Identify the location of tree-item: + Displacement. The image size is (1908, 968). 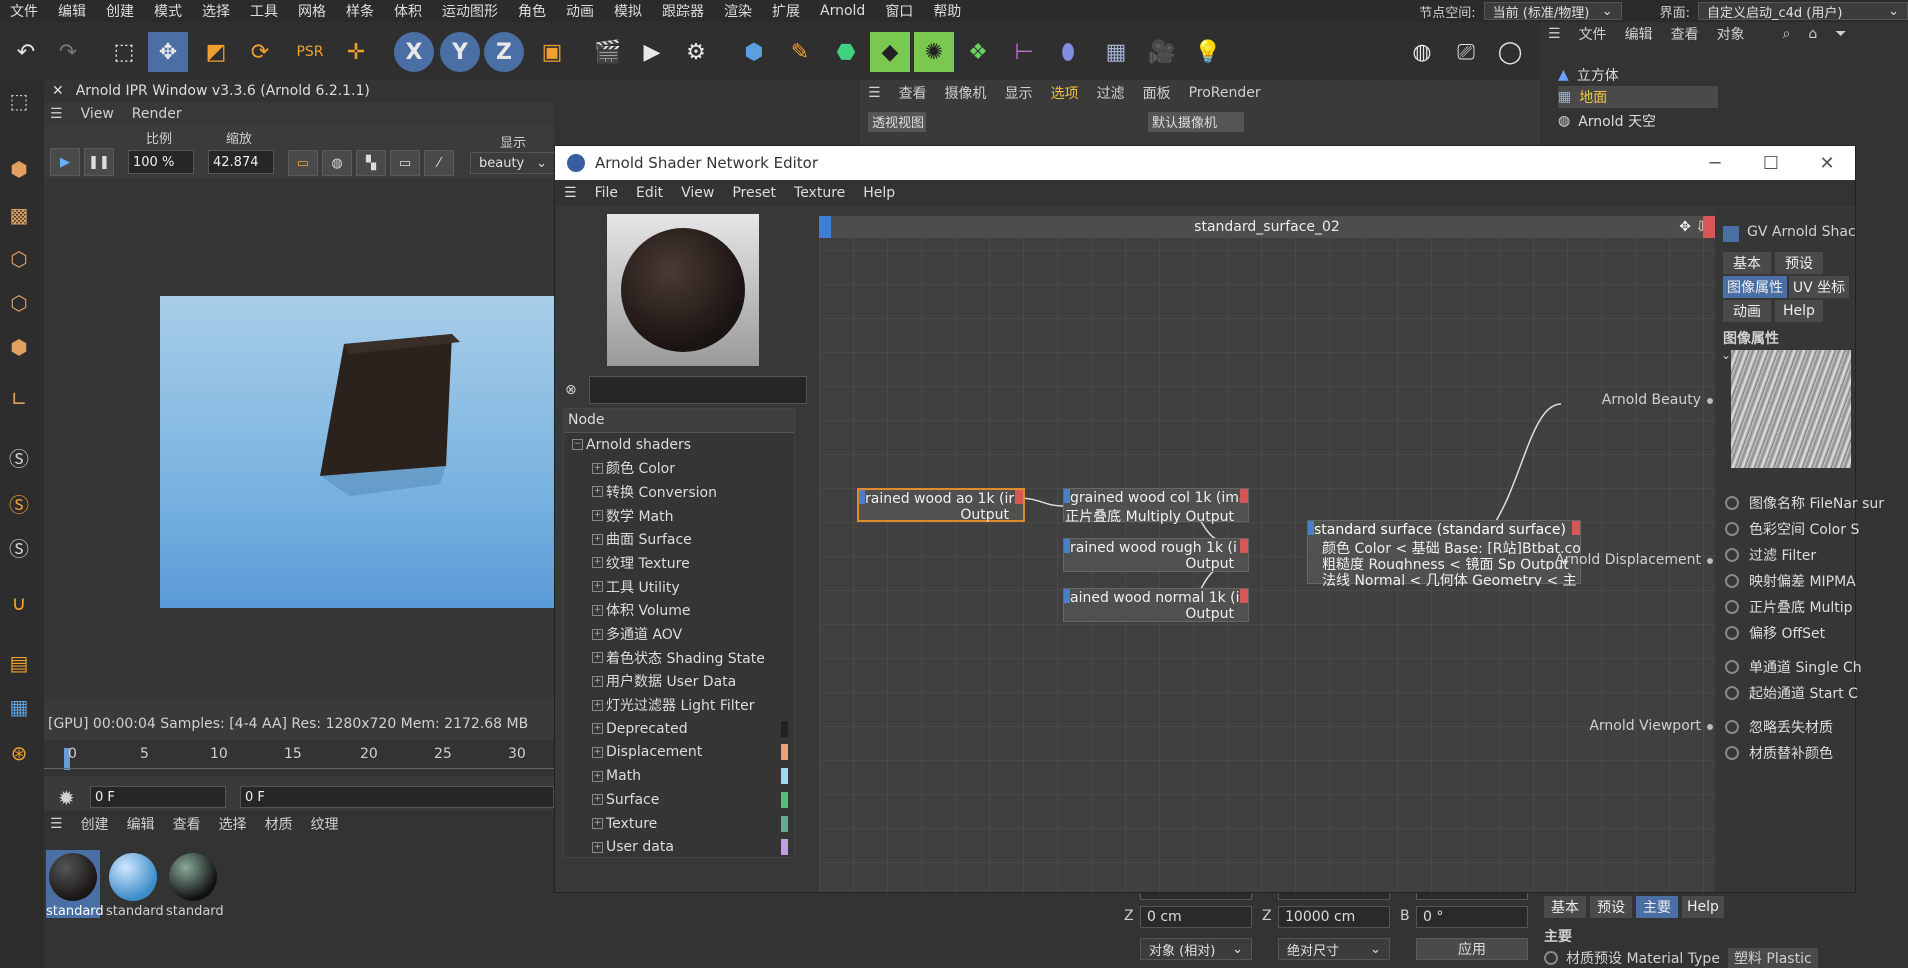
(679, 753).